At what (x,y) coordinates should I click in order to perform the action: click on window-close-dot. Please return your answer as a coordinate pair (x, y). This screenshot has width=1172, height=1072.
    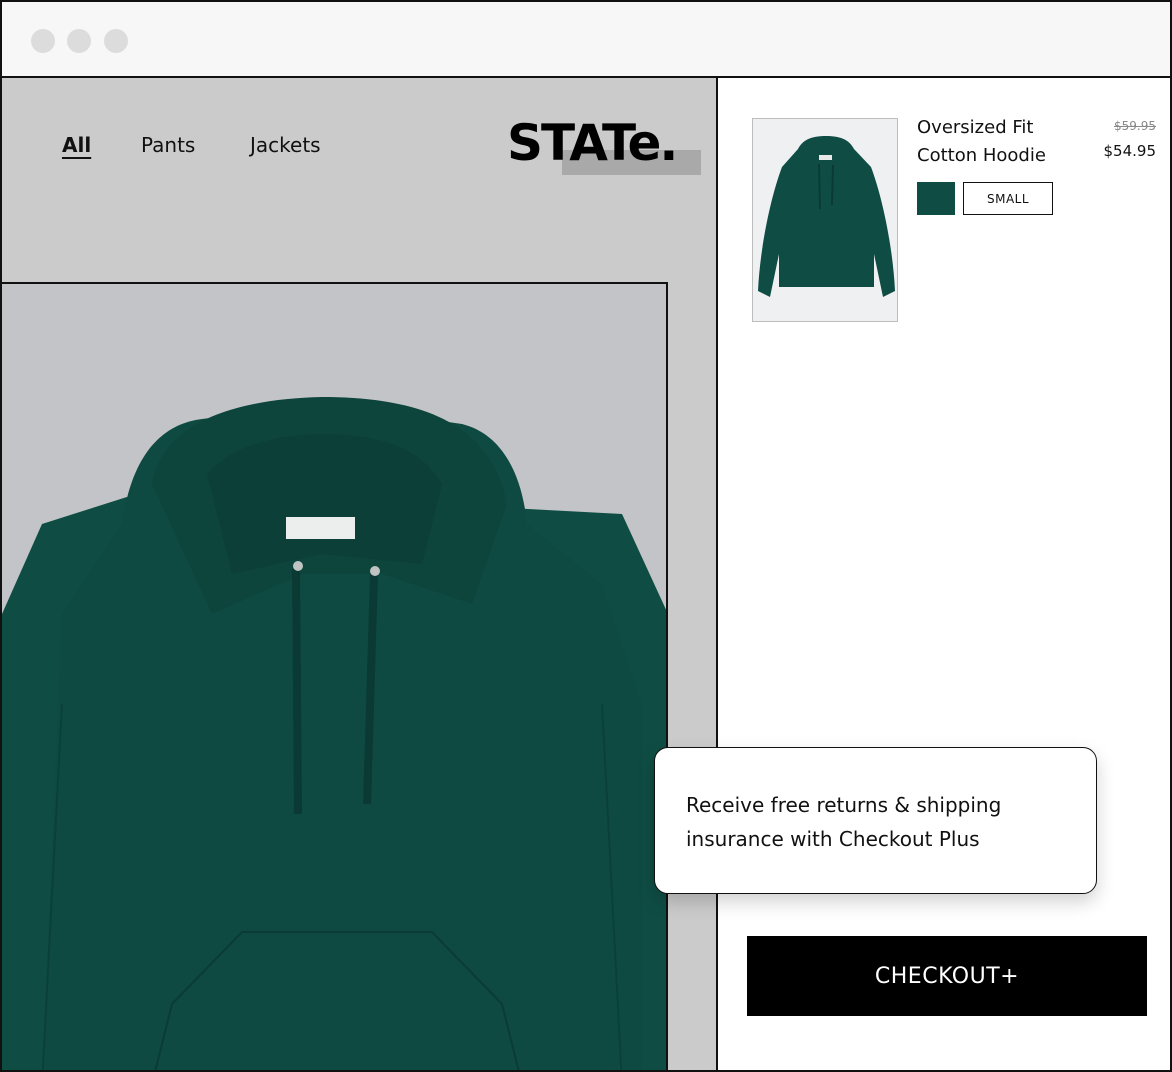
    Looking at the image, I should click on (43, 41).